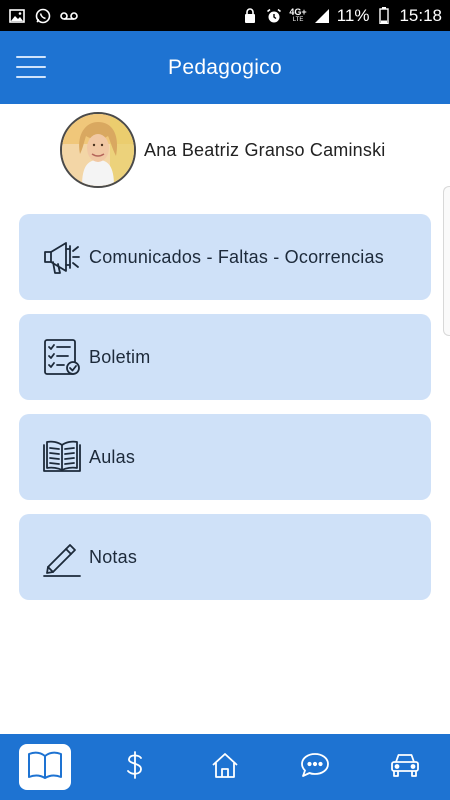 This screenshot has width=450, height=800. I want to click on checklist-icon, so click(62, 357).